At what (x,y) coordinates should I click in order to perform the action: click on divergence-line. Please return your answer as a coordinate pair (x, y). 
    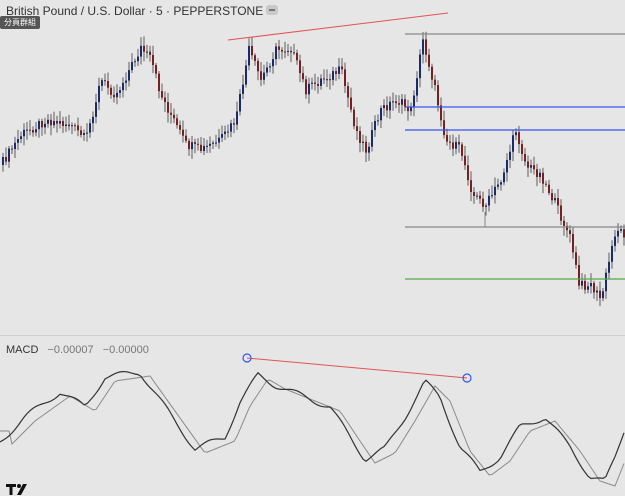
    Looking at the image, I should click on (357, 368).